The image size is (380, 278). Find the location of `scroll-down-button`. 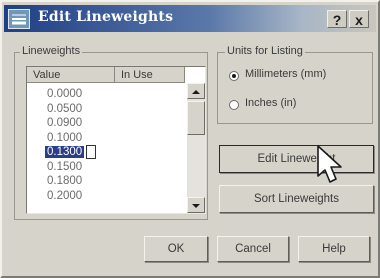

scroll-down-button is located at coordinates (196, 205).